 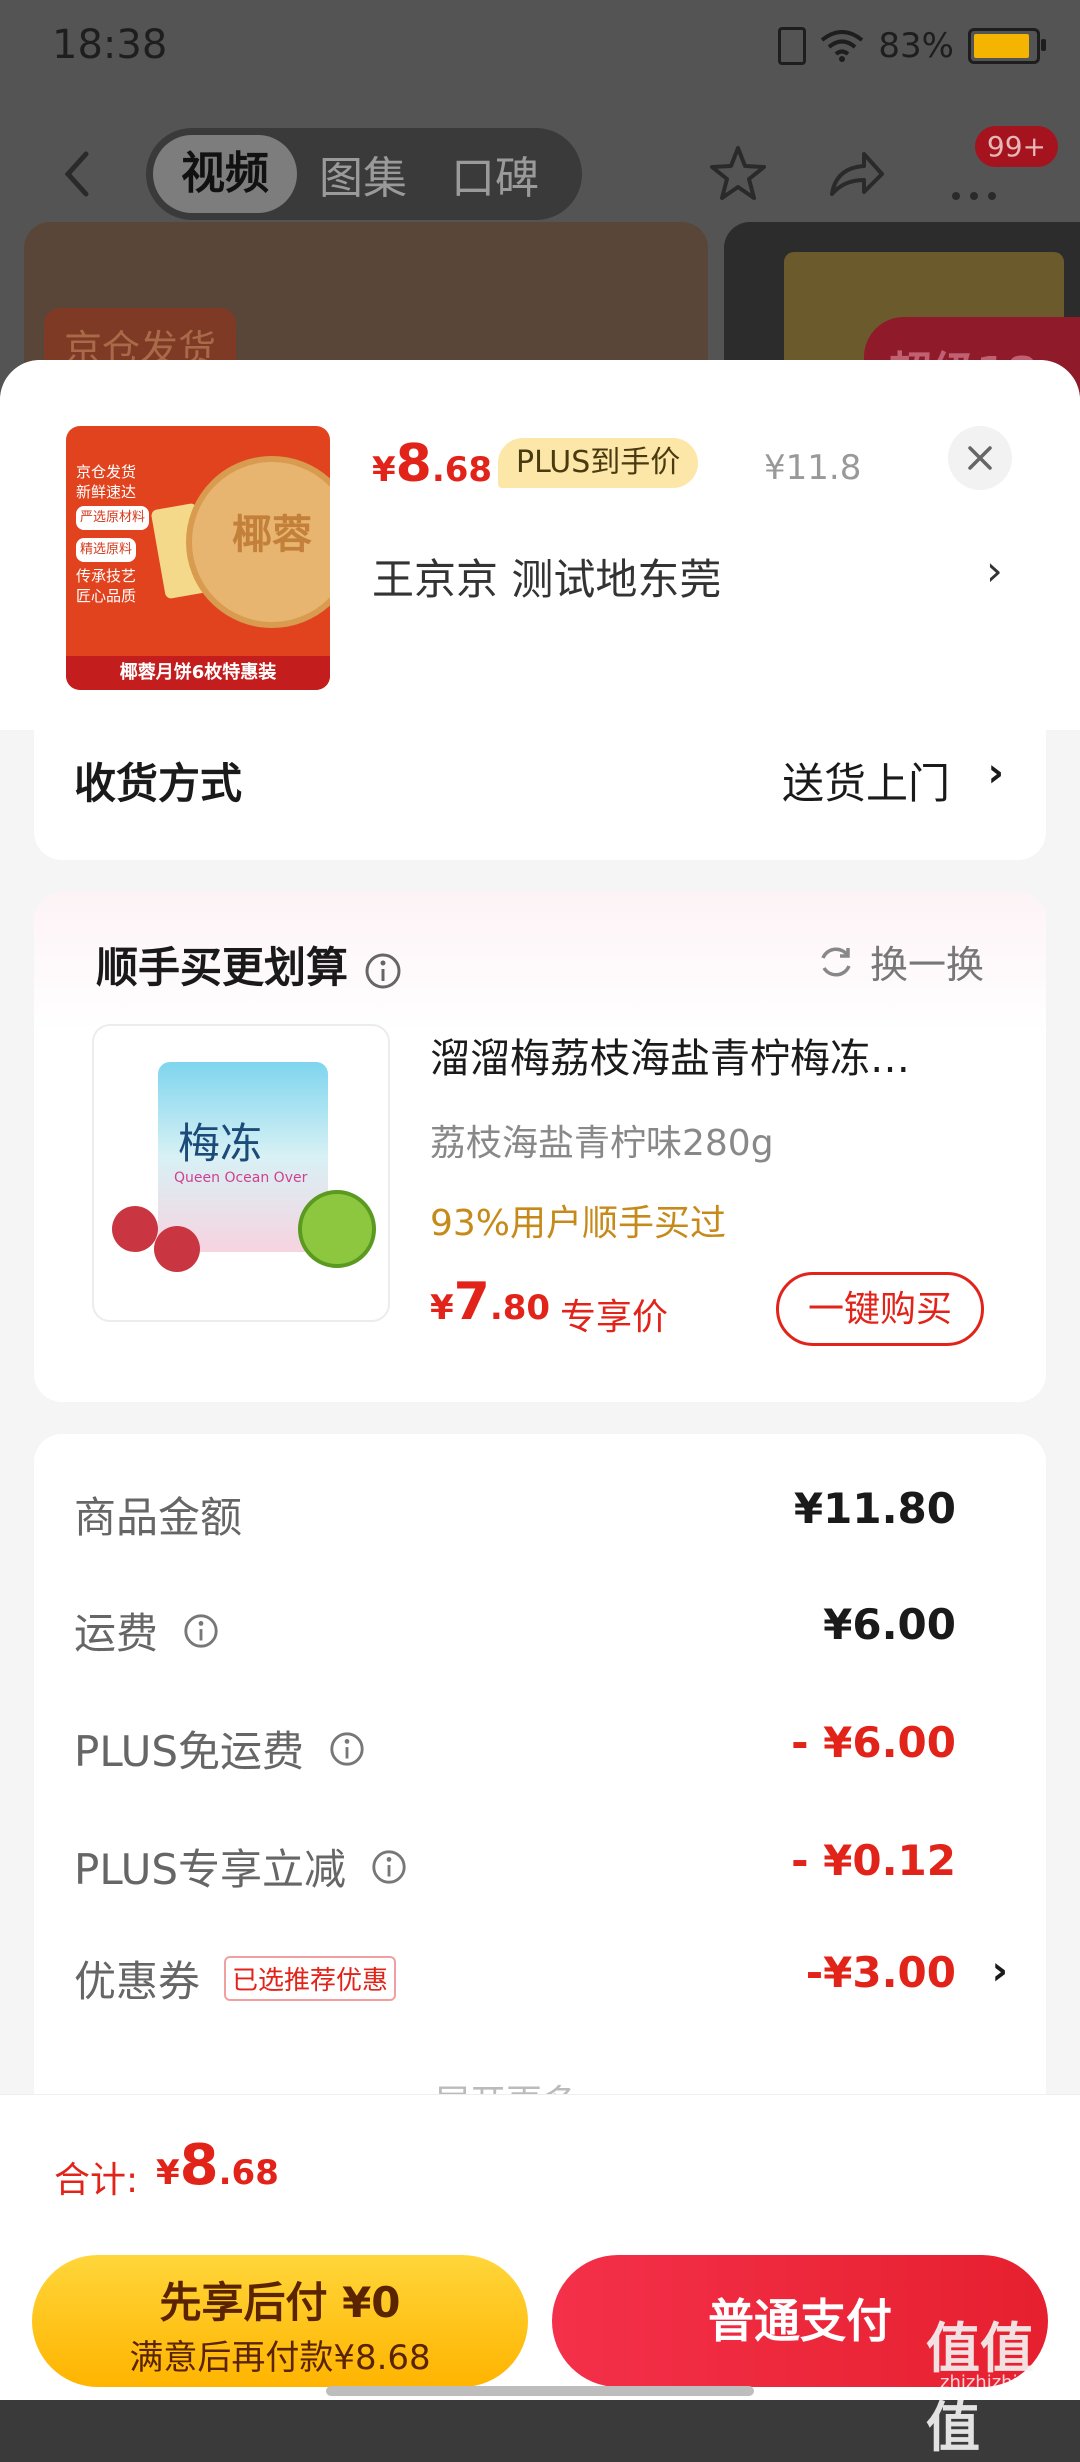 What do you see at coordinates (836, 961) in the screenshot?
I see `refresh-icon` at bounding box center [836, 961].